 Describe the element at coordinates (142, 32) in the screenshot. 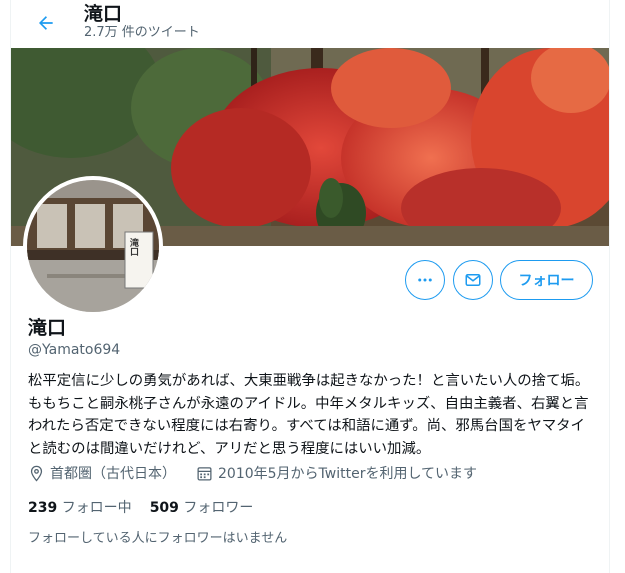

I see `tweet-count: 2.7万 件のツイート` at that location.